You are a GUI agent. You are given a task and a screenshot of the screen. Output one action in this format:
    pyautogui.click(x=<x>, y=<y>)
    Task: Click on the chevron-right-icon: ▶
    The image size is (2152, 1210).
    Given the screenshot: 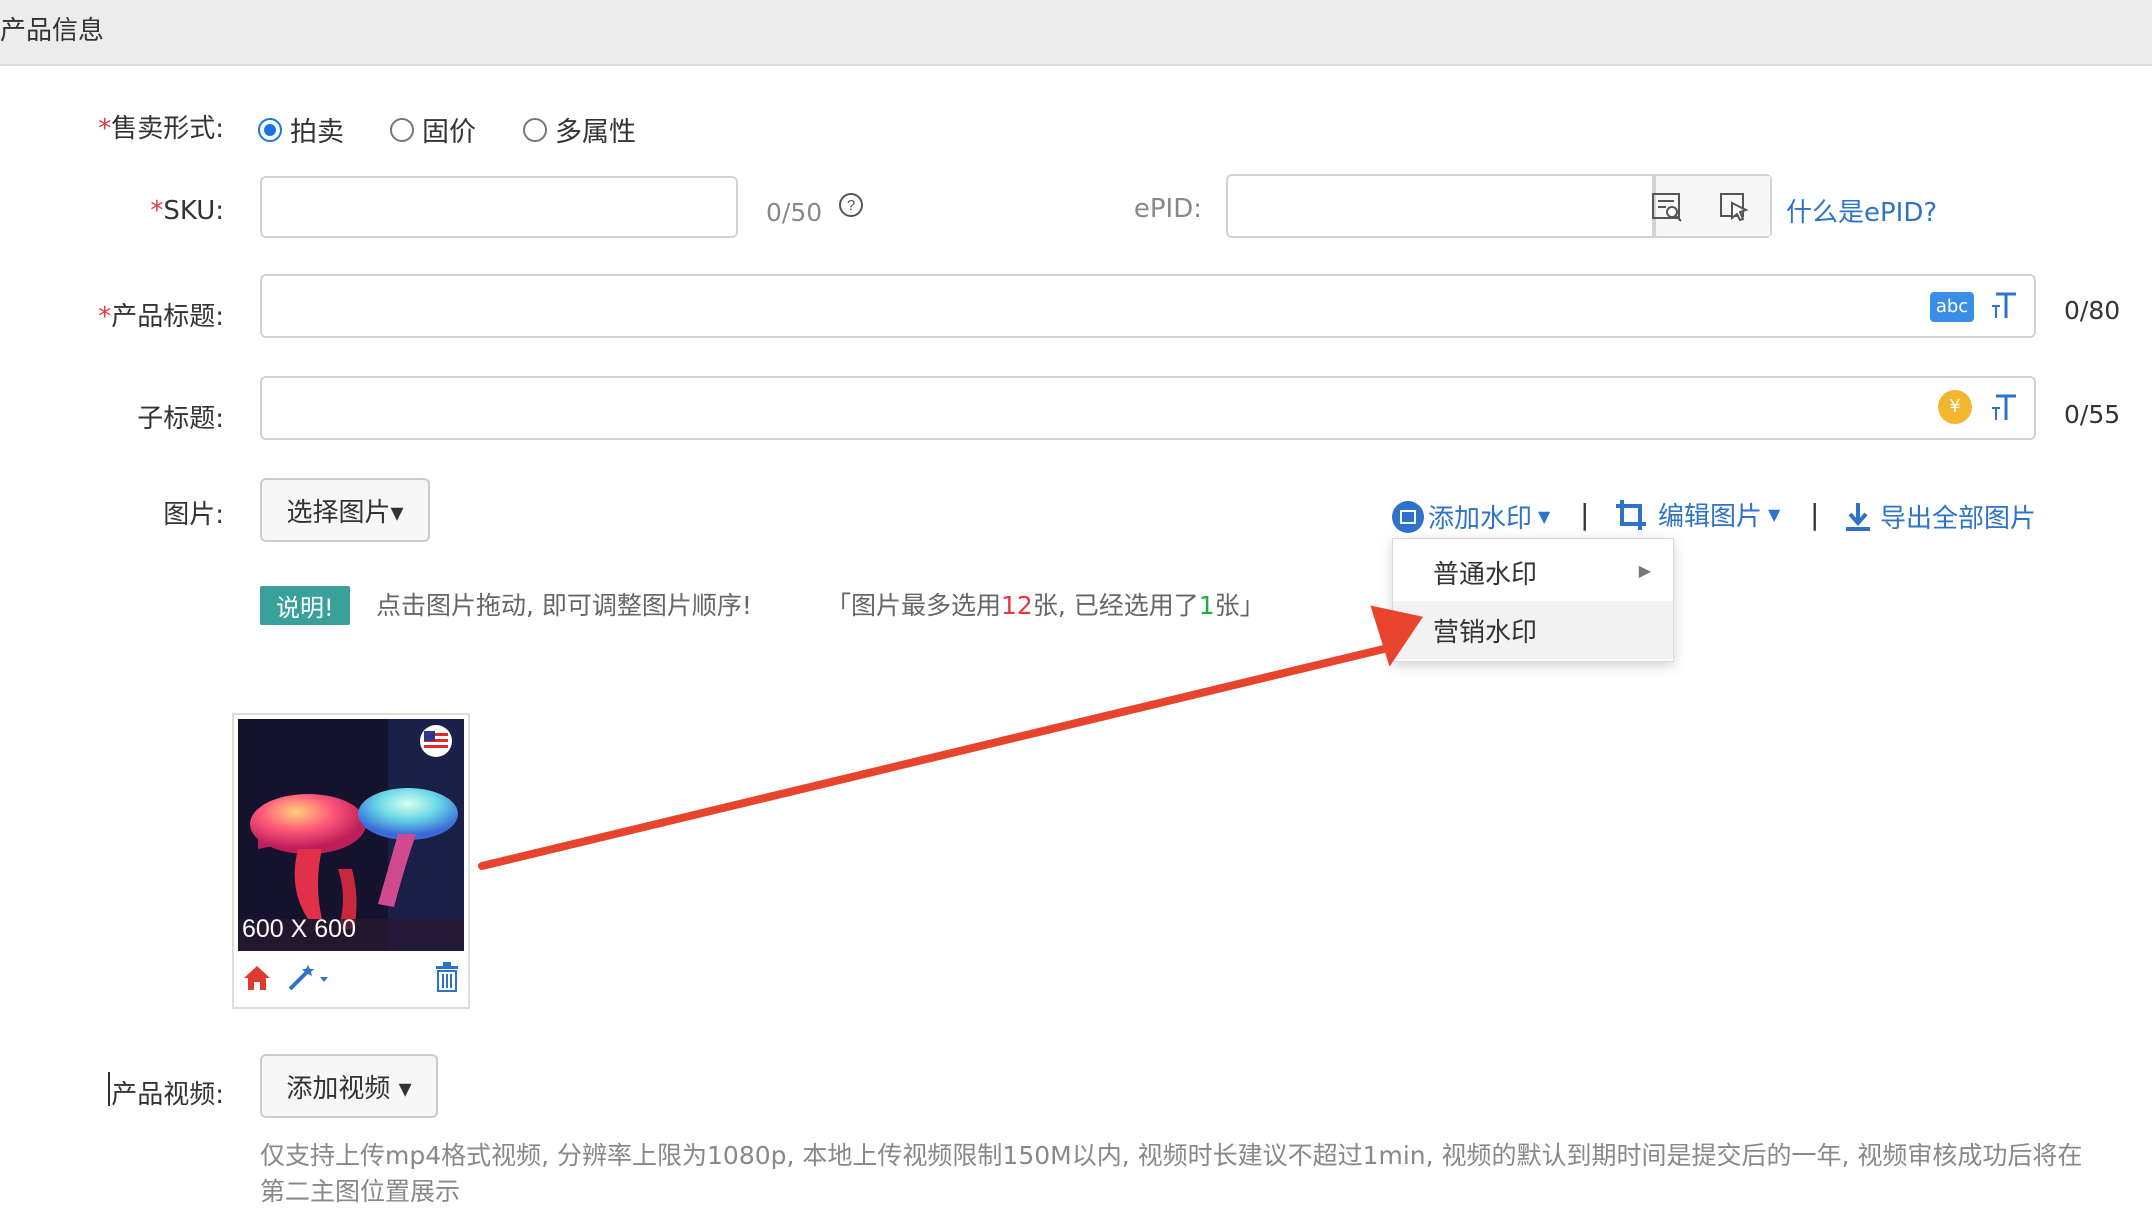 What is the action you would take?
    pyautogui.click(x=1644, y=570)
    